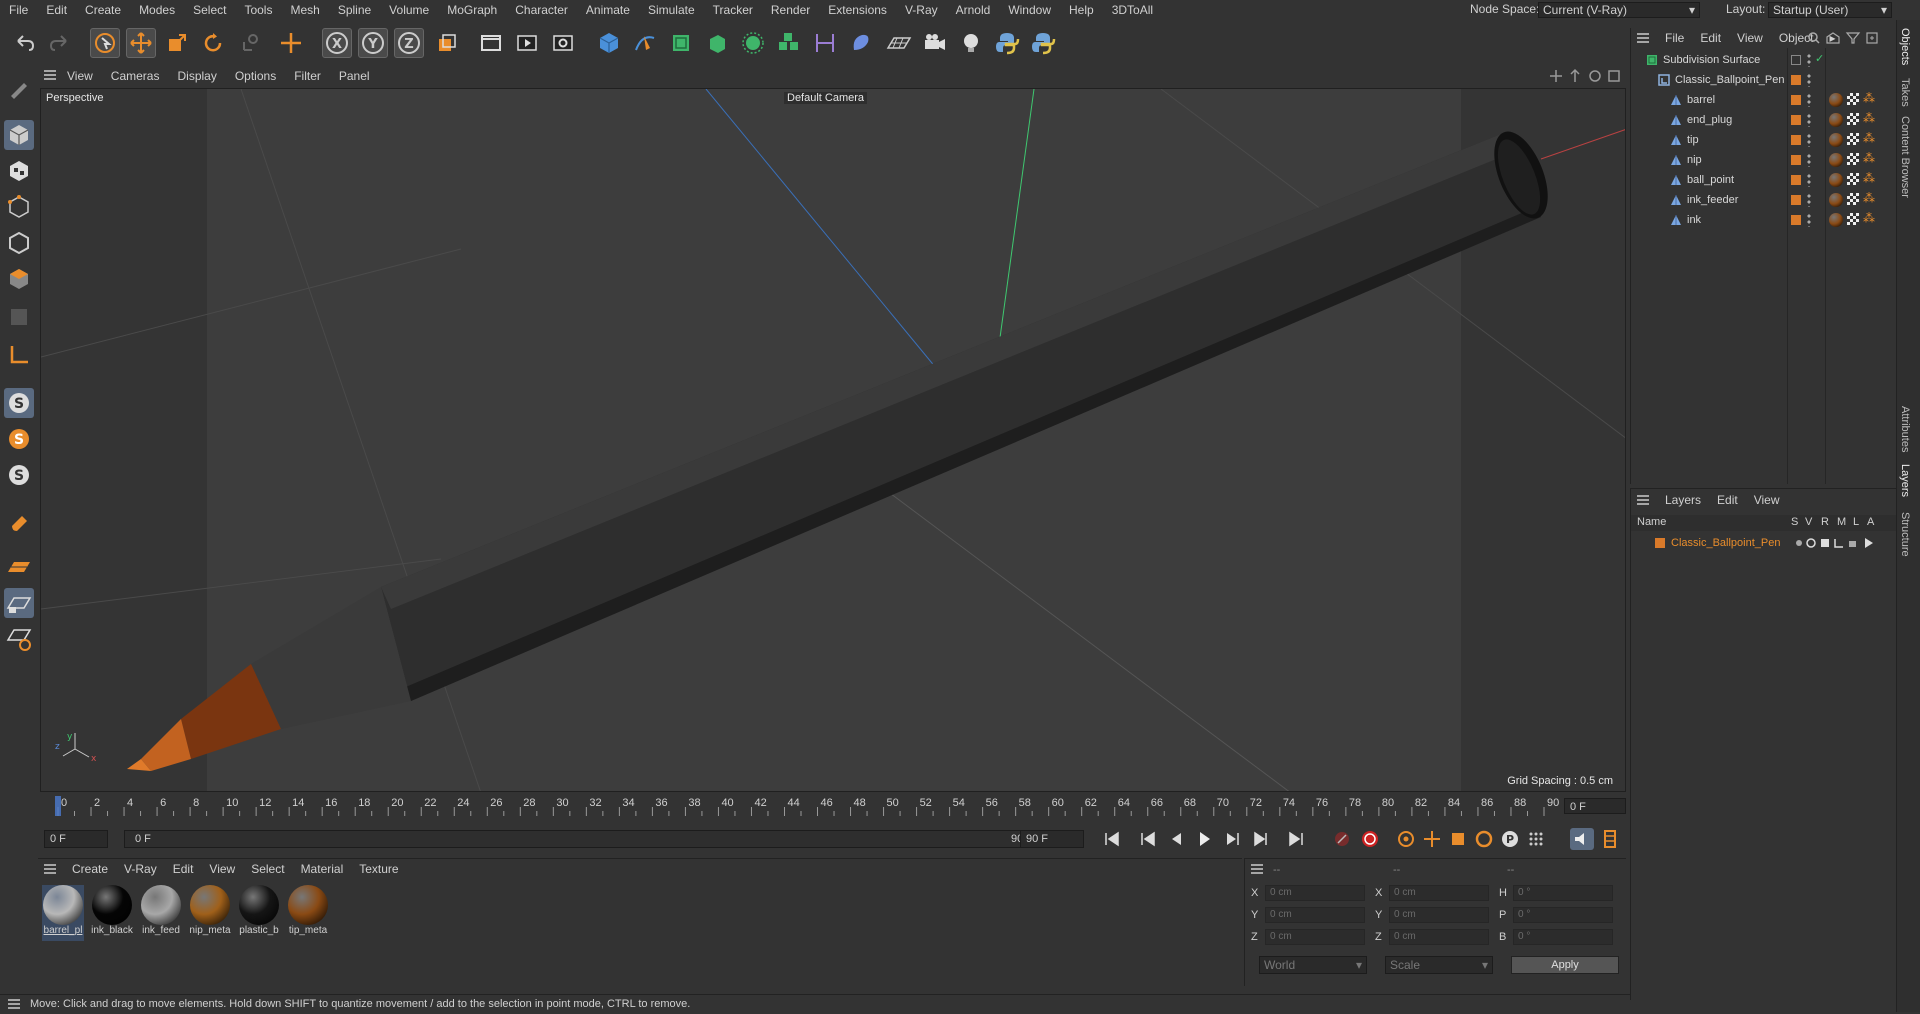 The width and height of the screenshot is (1920, 1014). What do you see at coordinates (1536, 839) in the screenshot?
I see `key-pla-icon` at bounding box center [1536, 839].